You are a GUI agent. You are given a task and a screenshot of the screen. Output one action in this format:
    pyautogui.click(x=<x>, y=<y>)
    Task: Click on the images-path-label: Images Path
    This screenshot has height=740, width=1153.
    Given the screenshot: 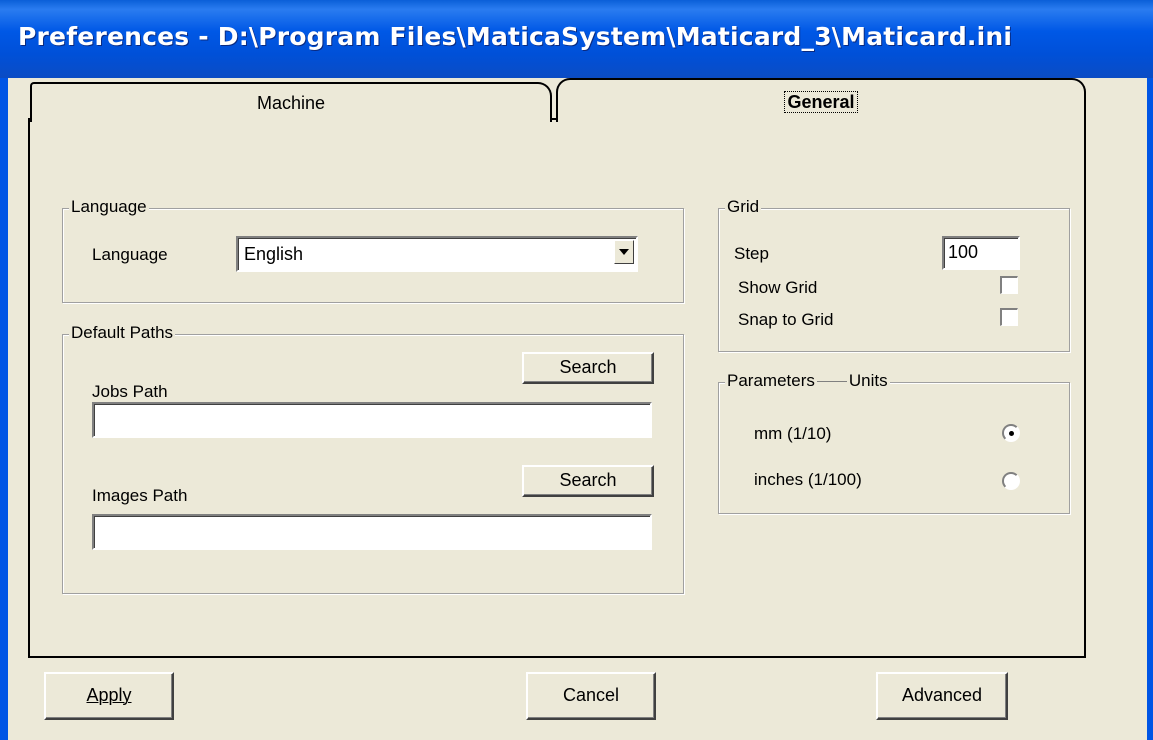 What is the action you would take?
    pyautogui.click(x=140, y=495)
    